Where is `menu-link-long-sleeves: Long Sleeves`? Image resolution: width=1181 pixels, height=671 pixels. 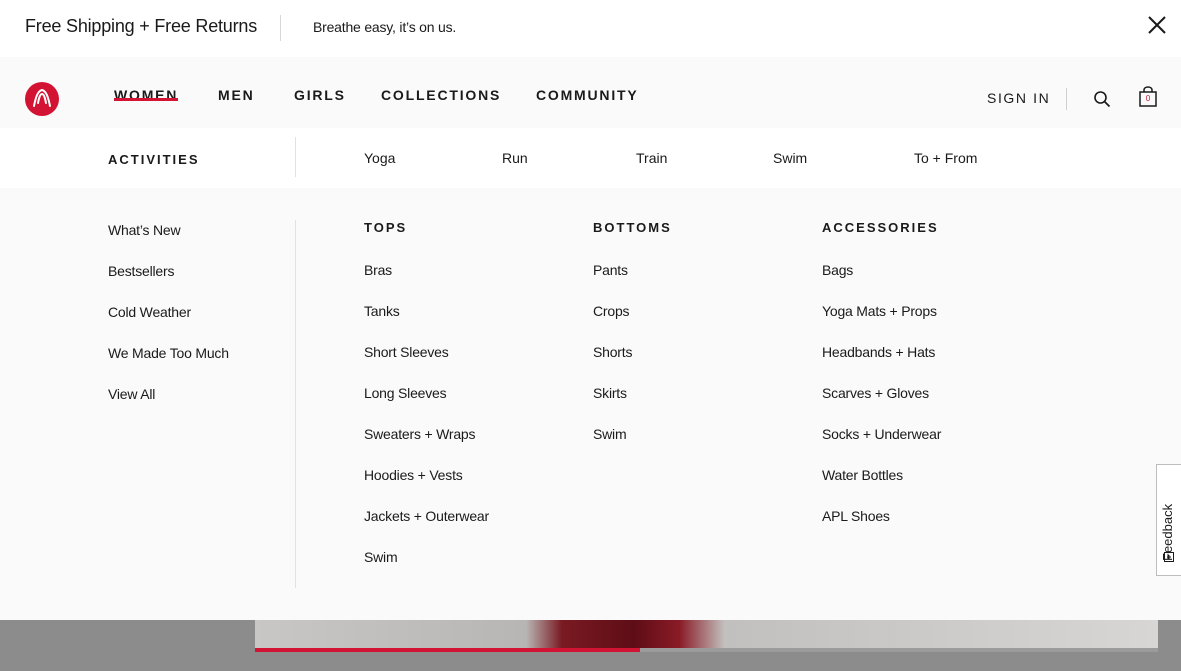
menu-link-long-sleeves: Long Sleeves is located at coordinates (426, 404).